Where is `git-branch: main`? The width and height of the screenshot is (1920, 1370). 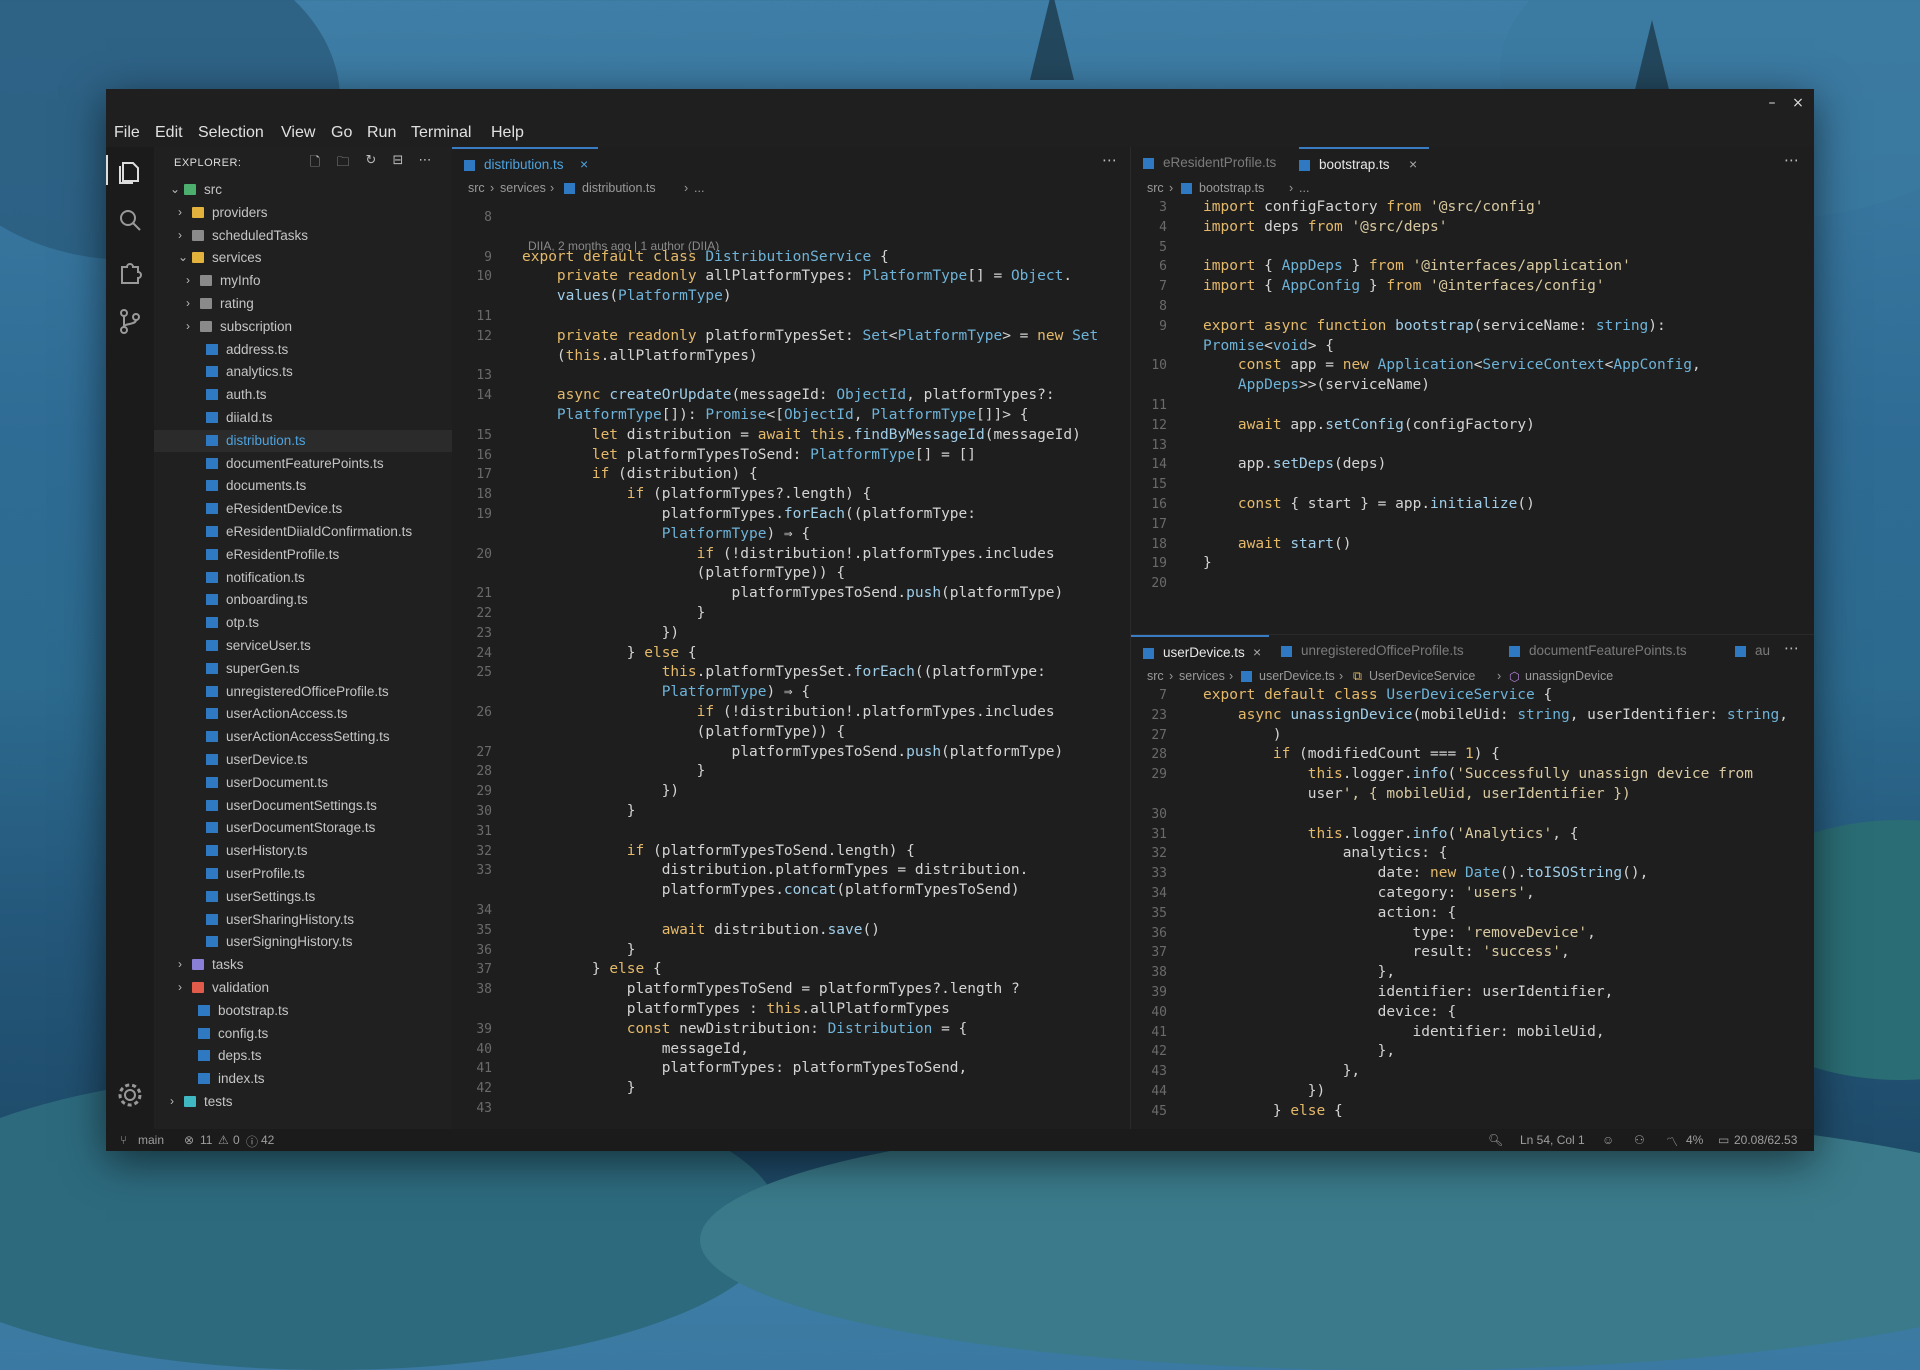
git-branch: main is located at coordinates (151, 1140).